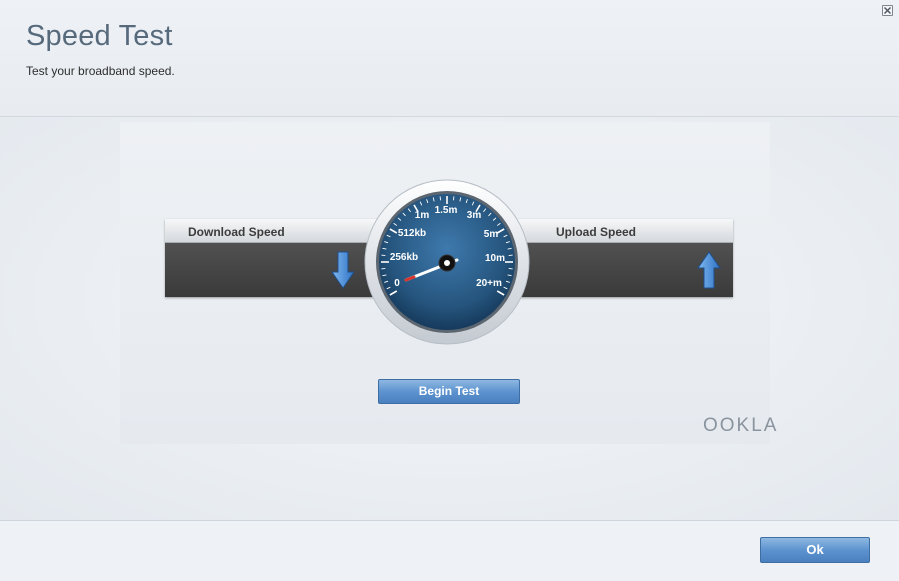 Image resolution: width=899 pixels, height=581 pixels. I want to click on arrow-up-icon, so click(709, 270).